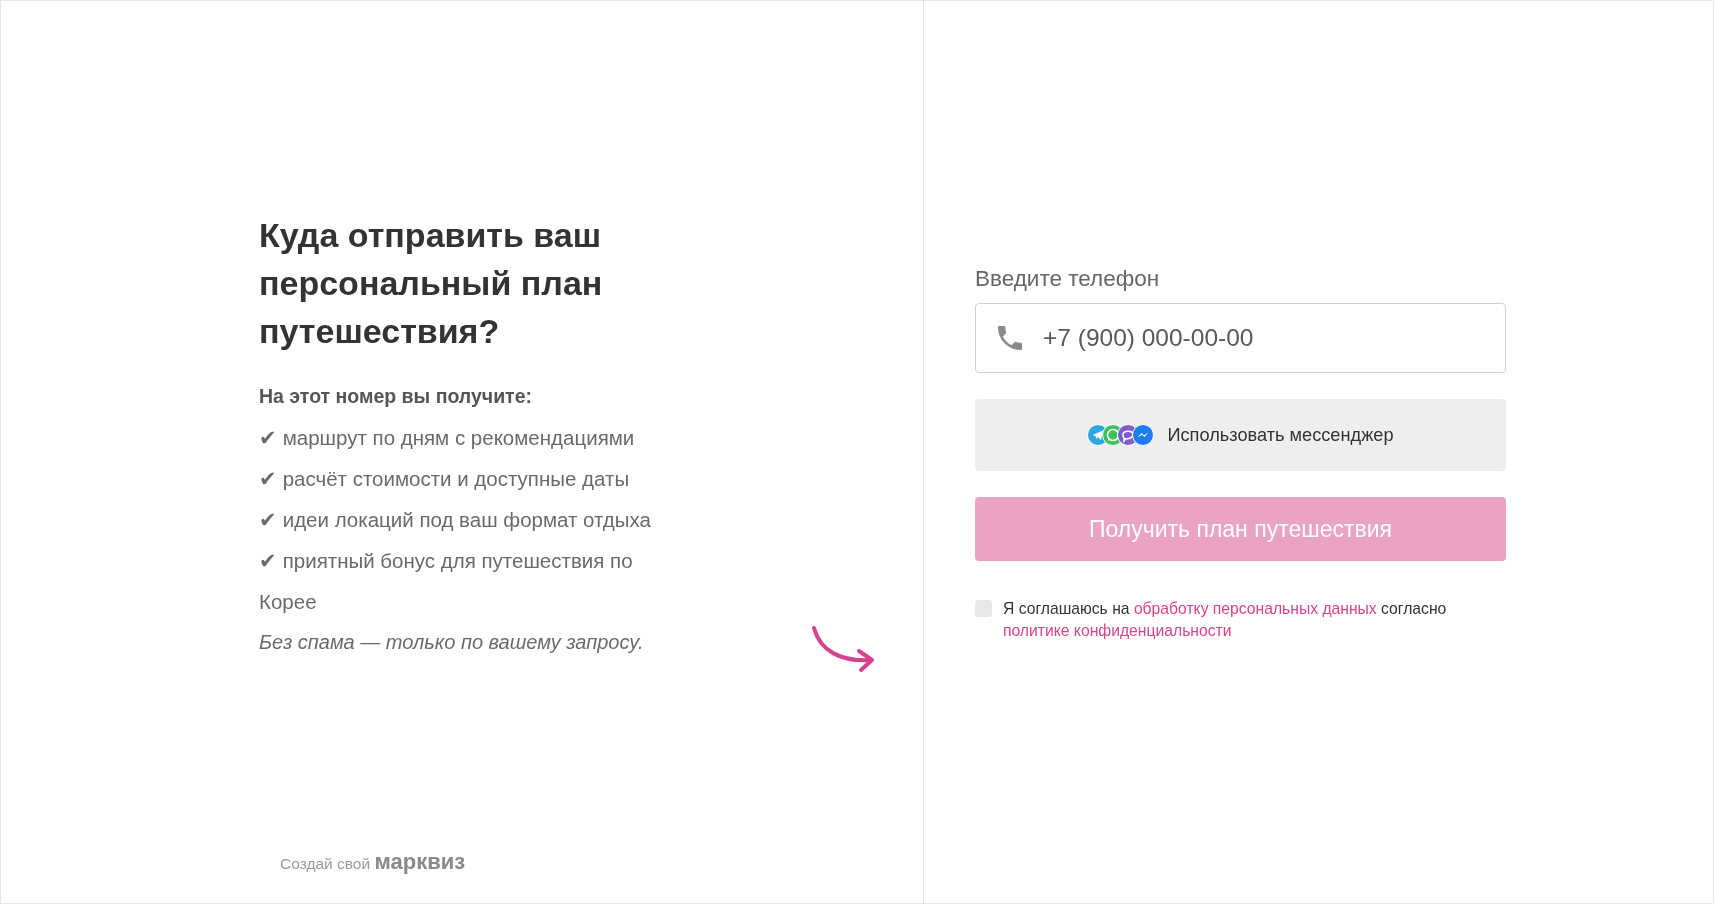  Describe the element at coordinates (452, 642) in the screenshot. I see `note-text: Без спама — только по вашему запросу.` at that location.